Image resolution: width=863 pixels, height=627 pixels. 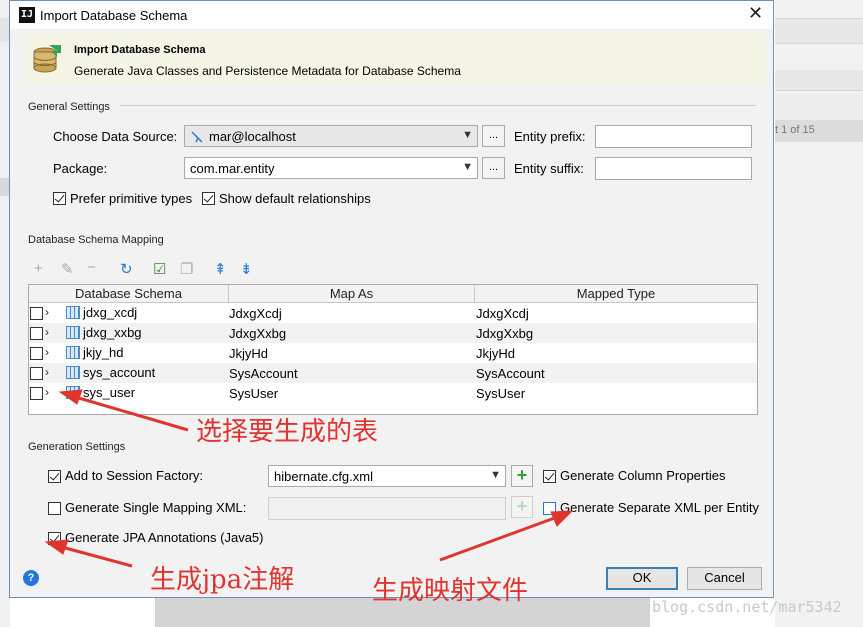 I want to click on annotation-select-tables: 选择要生成的表, so click(x=287, y=432).